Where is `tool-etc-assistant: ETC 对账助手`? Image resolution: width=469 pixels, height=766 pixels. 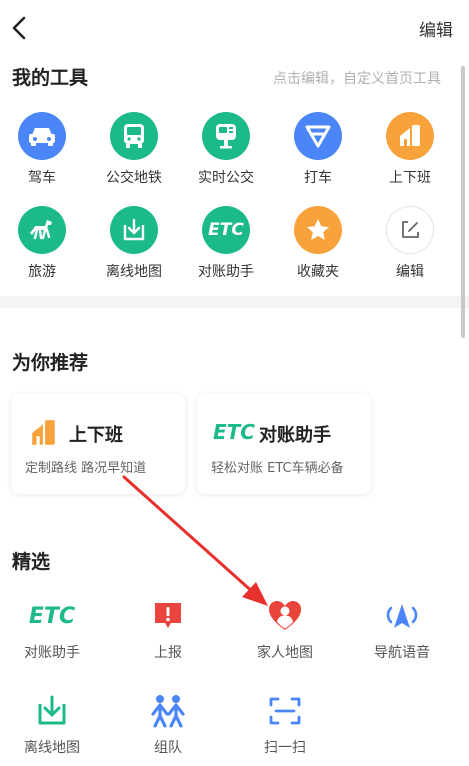
tool-etc-assistant: ETC 对账助手 is located at coordinates (226, 243).